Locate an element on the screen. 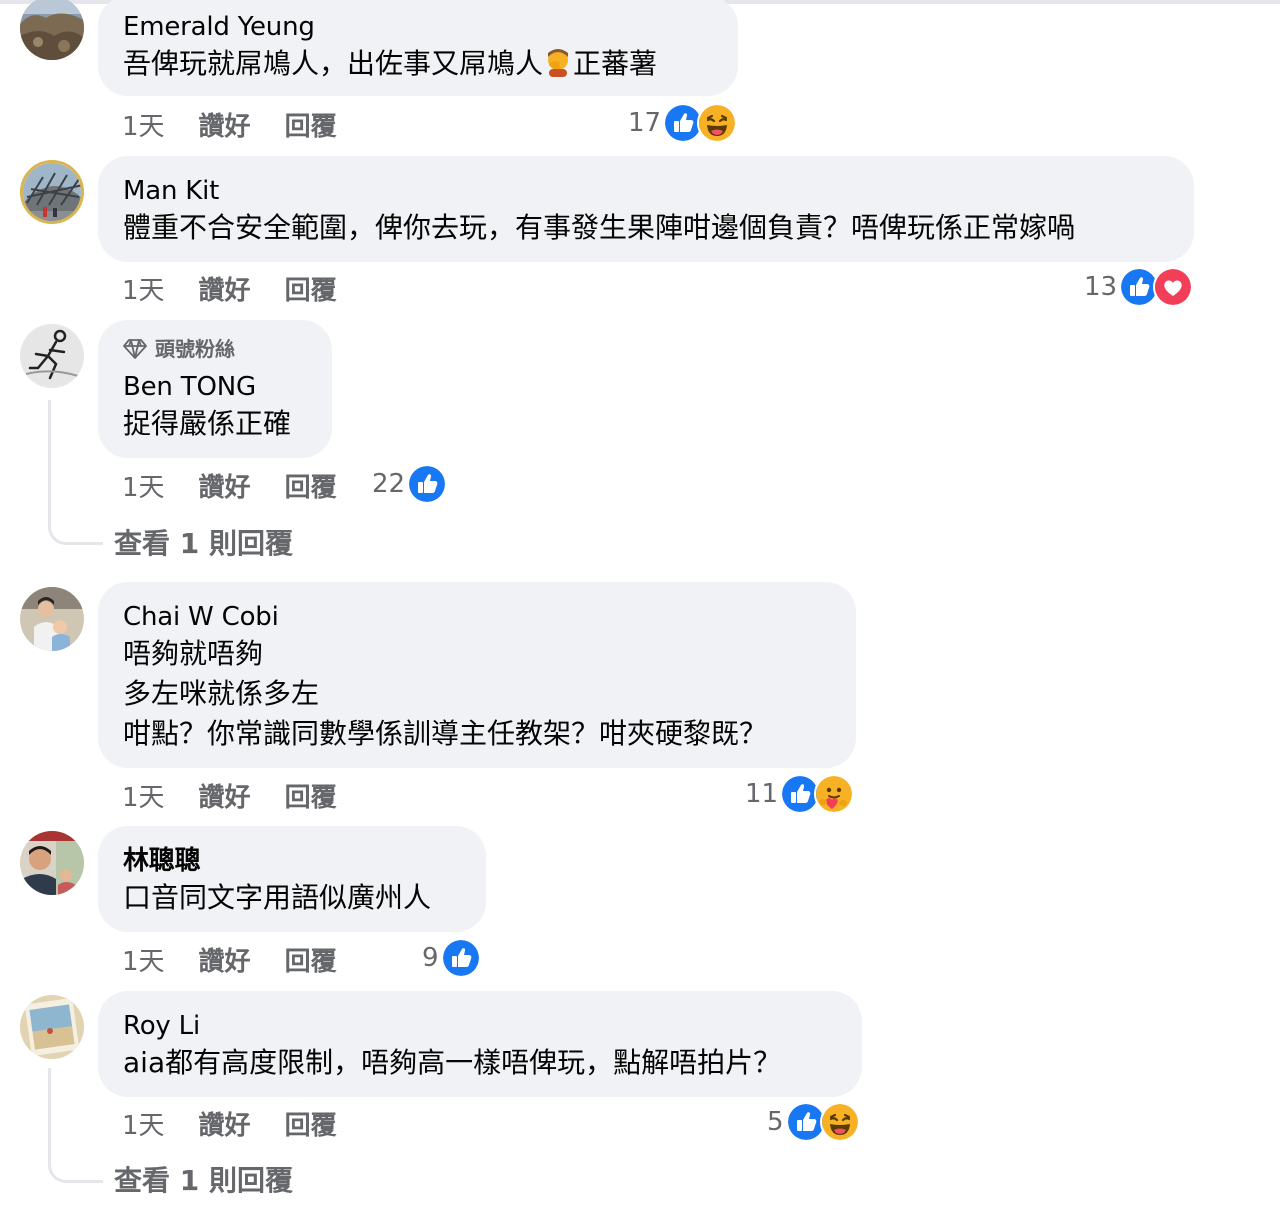 This screenshot has height=1212, width=1280. commenter-name: Chai W Cobi is located at coordinates (477, 617).